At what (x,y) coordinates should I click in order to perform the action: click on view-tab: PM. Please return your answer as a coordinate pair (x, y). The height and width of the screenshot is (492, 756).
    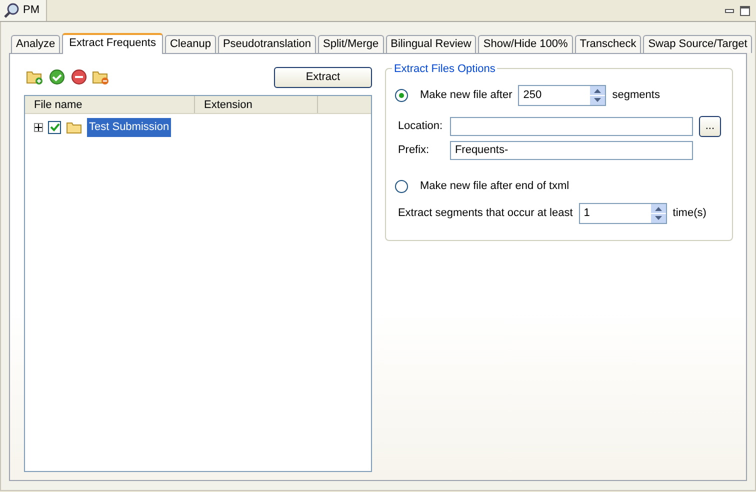
    Looking at the image, I should click on (23, 10).